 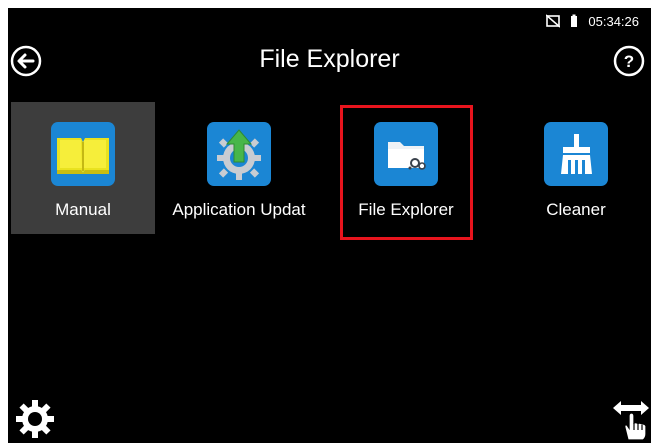 I want to click on swap-hand-icon, so click(x=631, y=421).